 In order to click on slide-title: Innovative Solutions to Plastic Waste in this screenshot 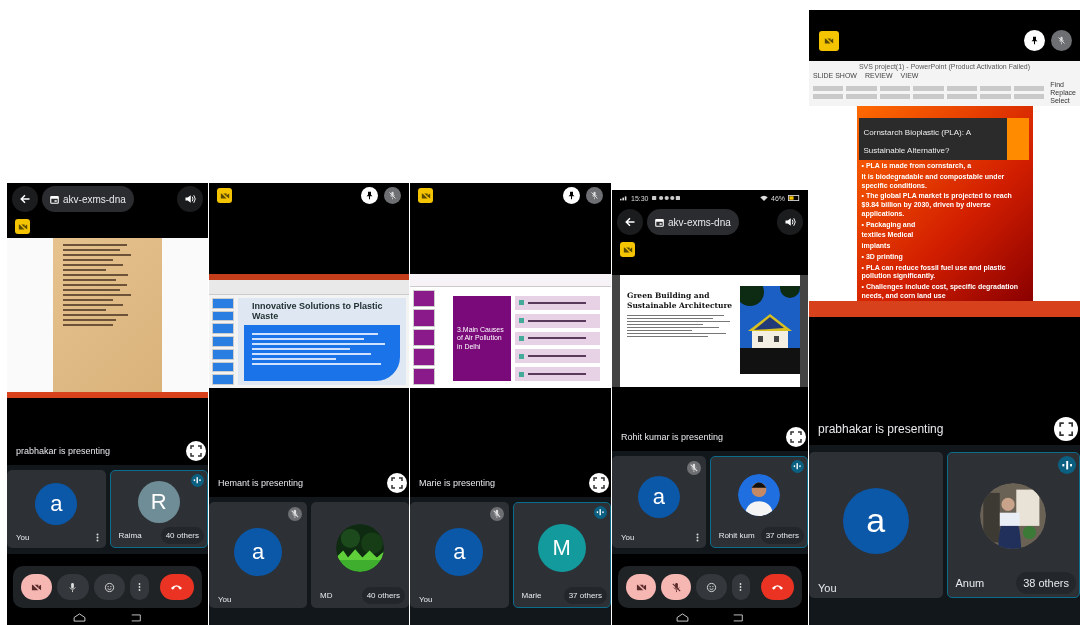, I will do `click(317, 312)`.